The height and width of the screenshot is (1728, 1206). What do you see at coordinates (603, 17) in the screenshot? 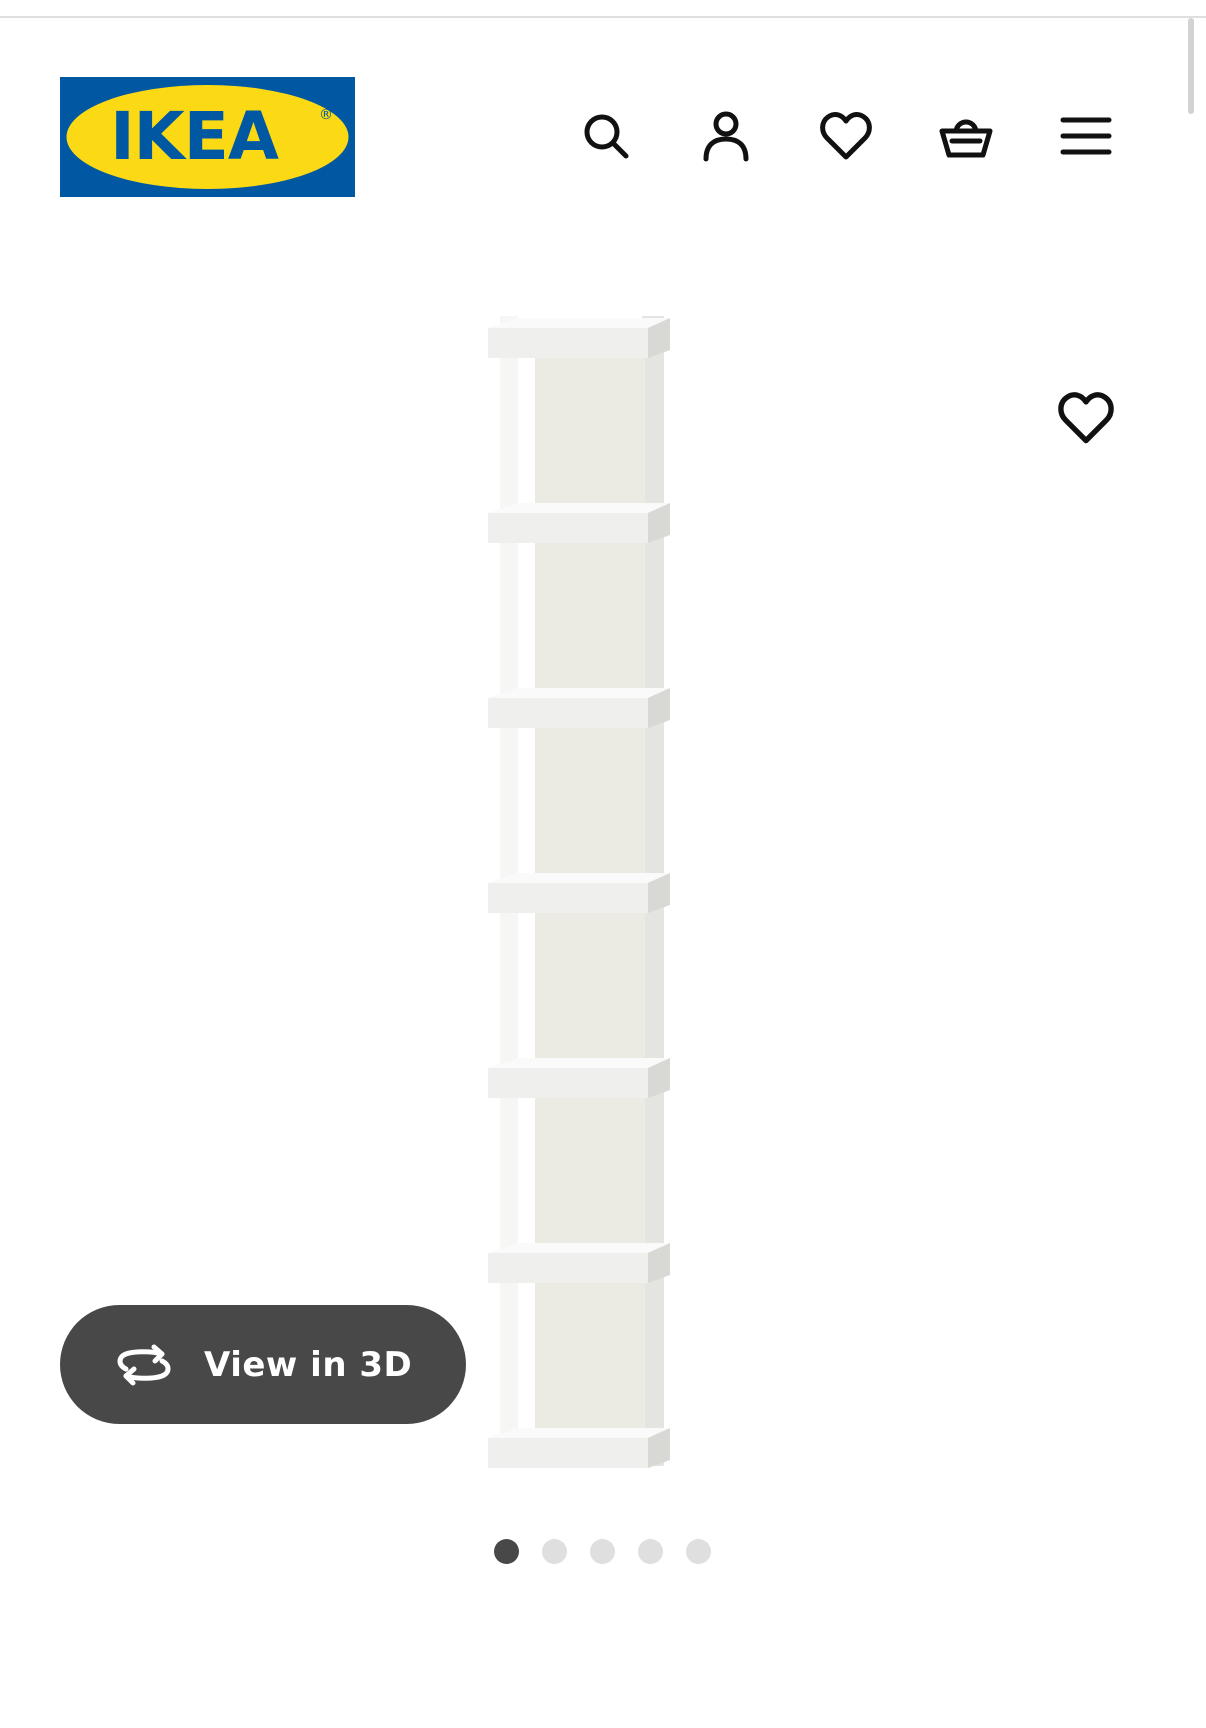
I see `top-divider` at bounding box center [603, 17].